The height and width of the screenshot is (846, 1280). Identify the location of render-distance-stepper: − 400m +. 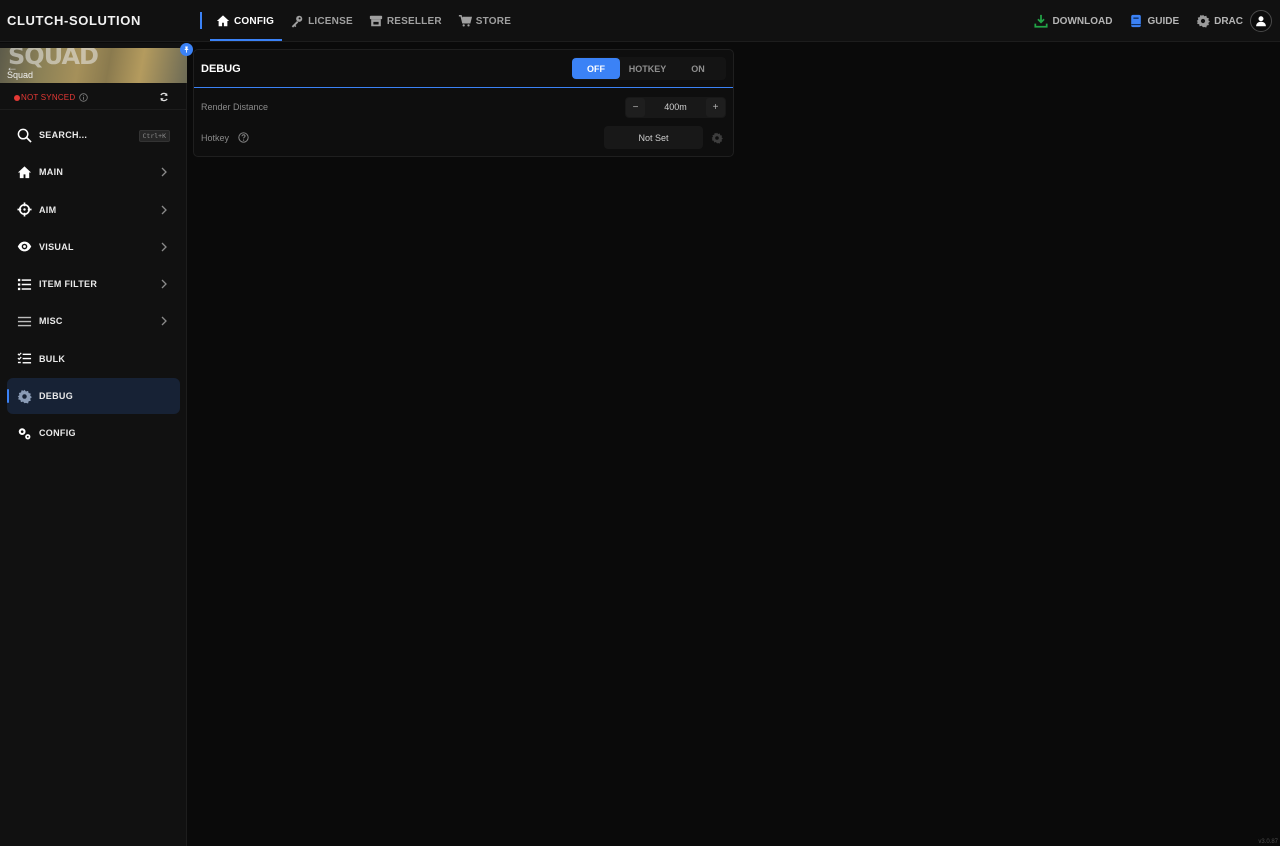
(675, 107).